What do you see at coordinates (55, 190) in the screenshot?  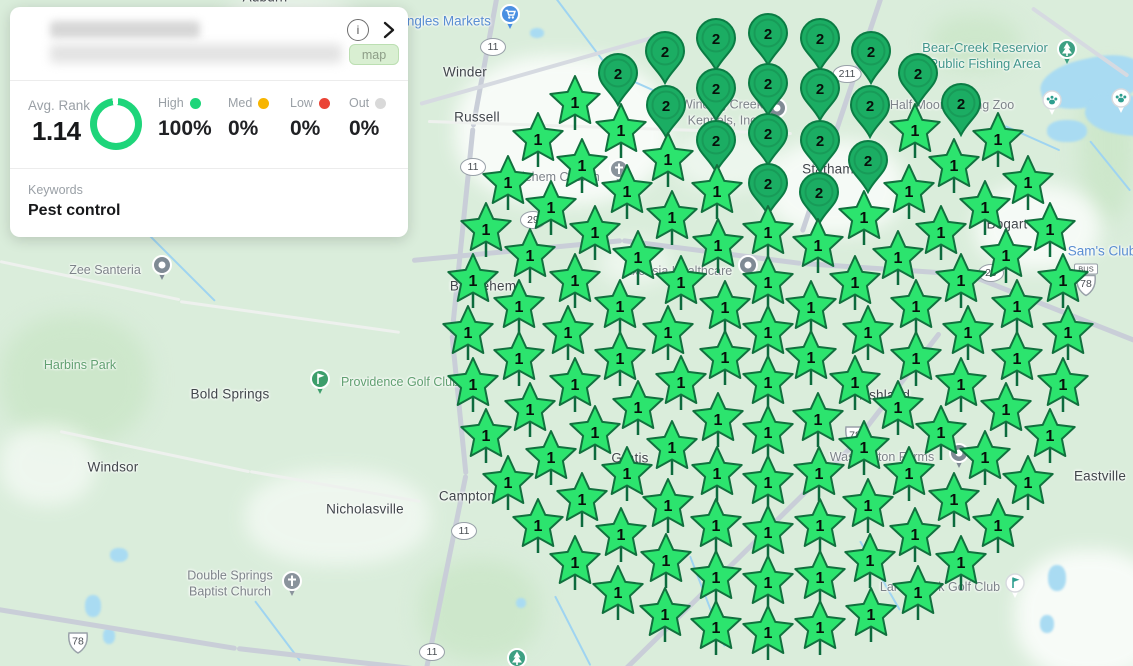 I see `keywords-label: Keywords` at bounding box center [55, 190].